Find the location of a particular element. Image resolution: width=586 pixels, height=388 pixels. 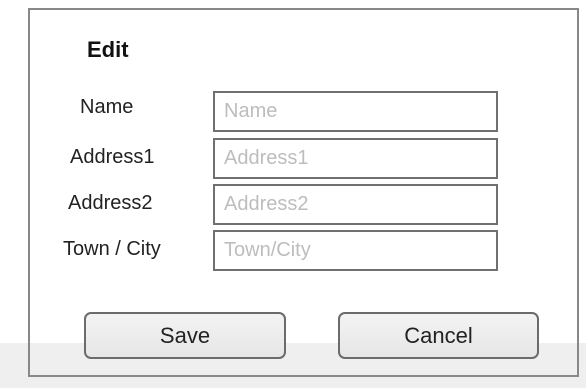

dialog-title: Edit is located at coordinates (108, 49).